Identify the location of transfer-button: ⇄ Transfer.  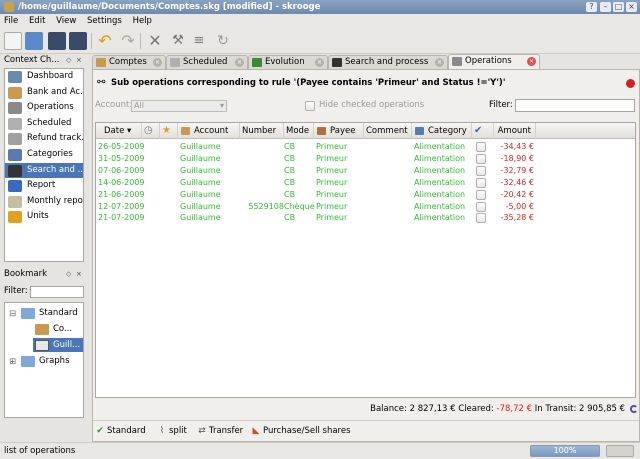
(220, 431).